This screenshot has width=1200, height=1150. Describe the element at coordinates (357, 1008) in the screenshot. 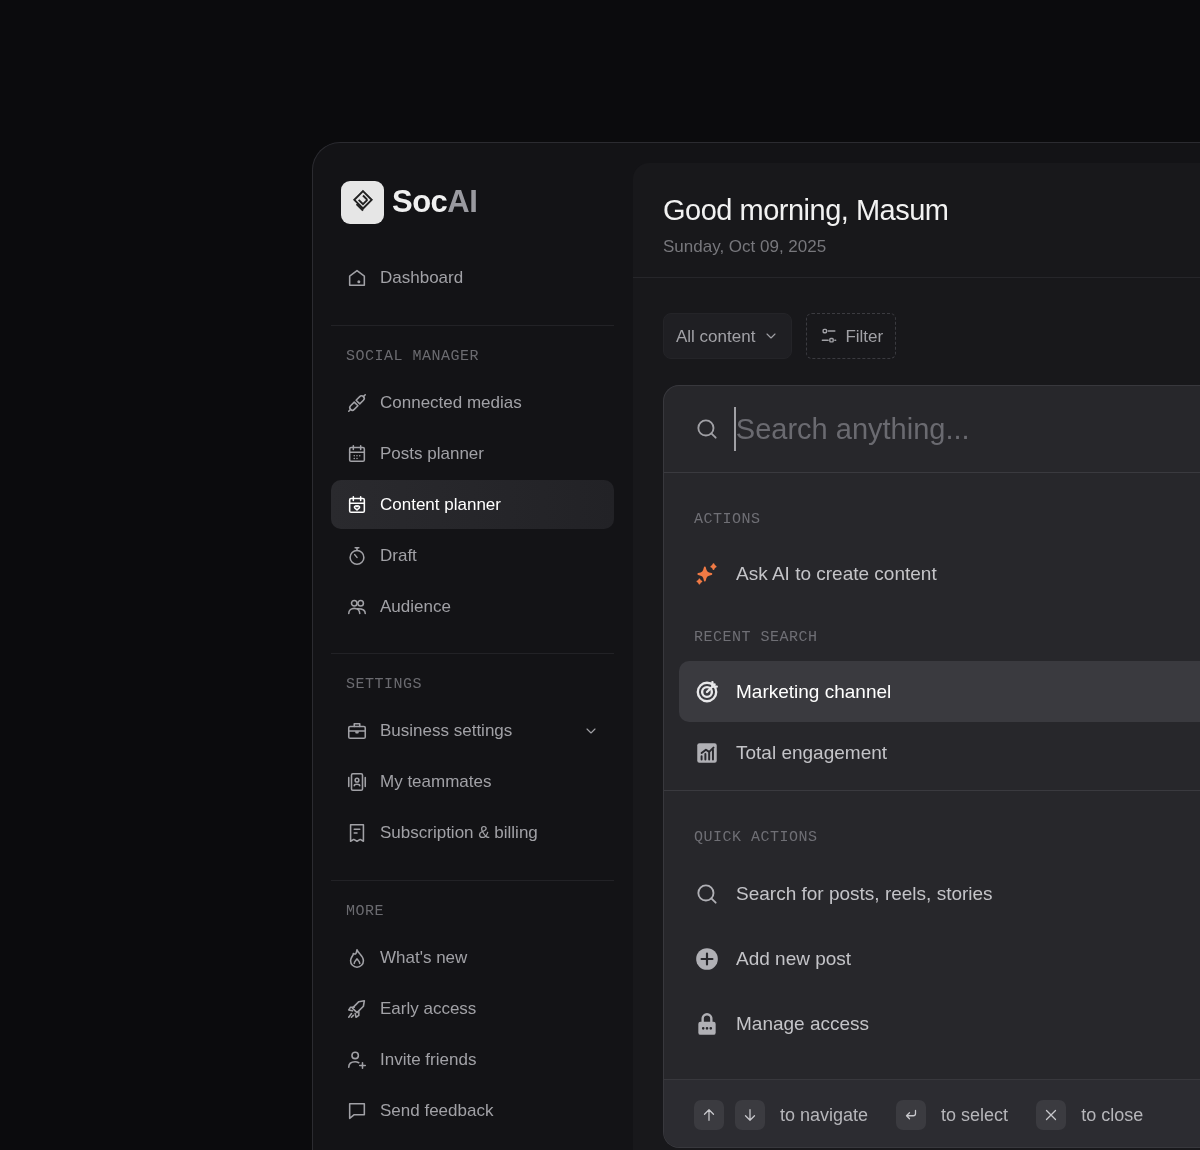

I see `rocket-icon` at that location.